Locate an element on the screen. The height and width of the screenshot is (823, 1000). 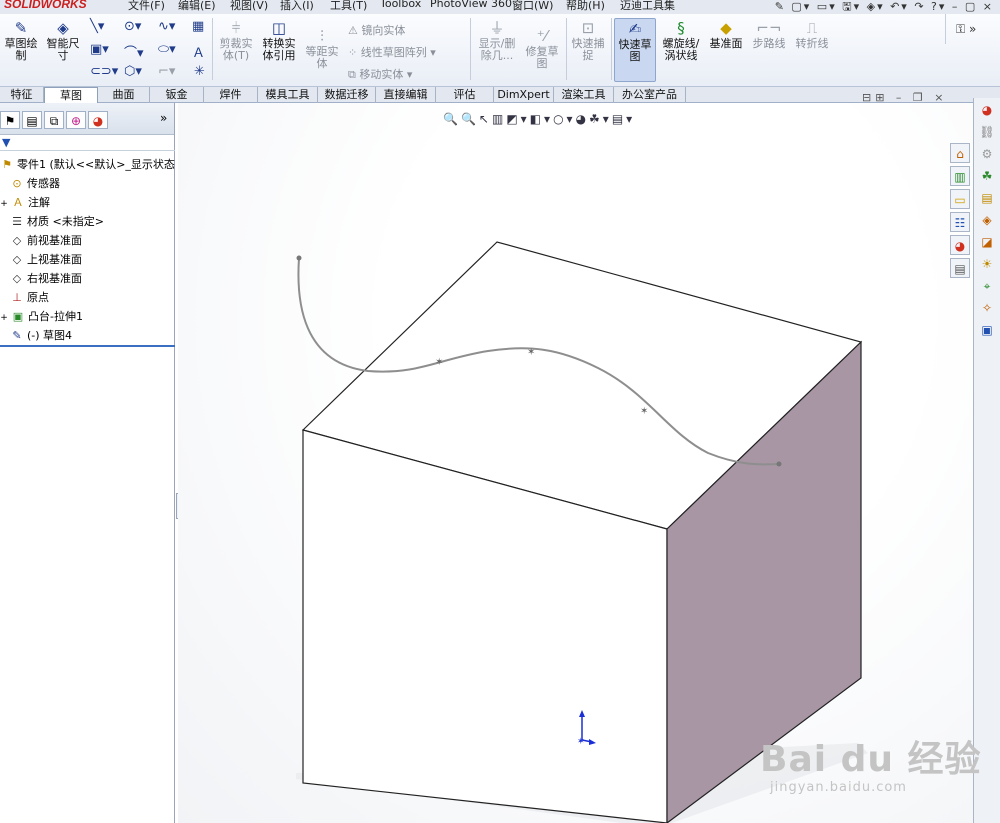
tree-item-top-plane: ◇ 上视基准面 is located at coordinates (87, 259).